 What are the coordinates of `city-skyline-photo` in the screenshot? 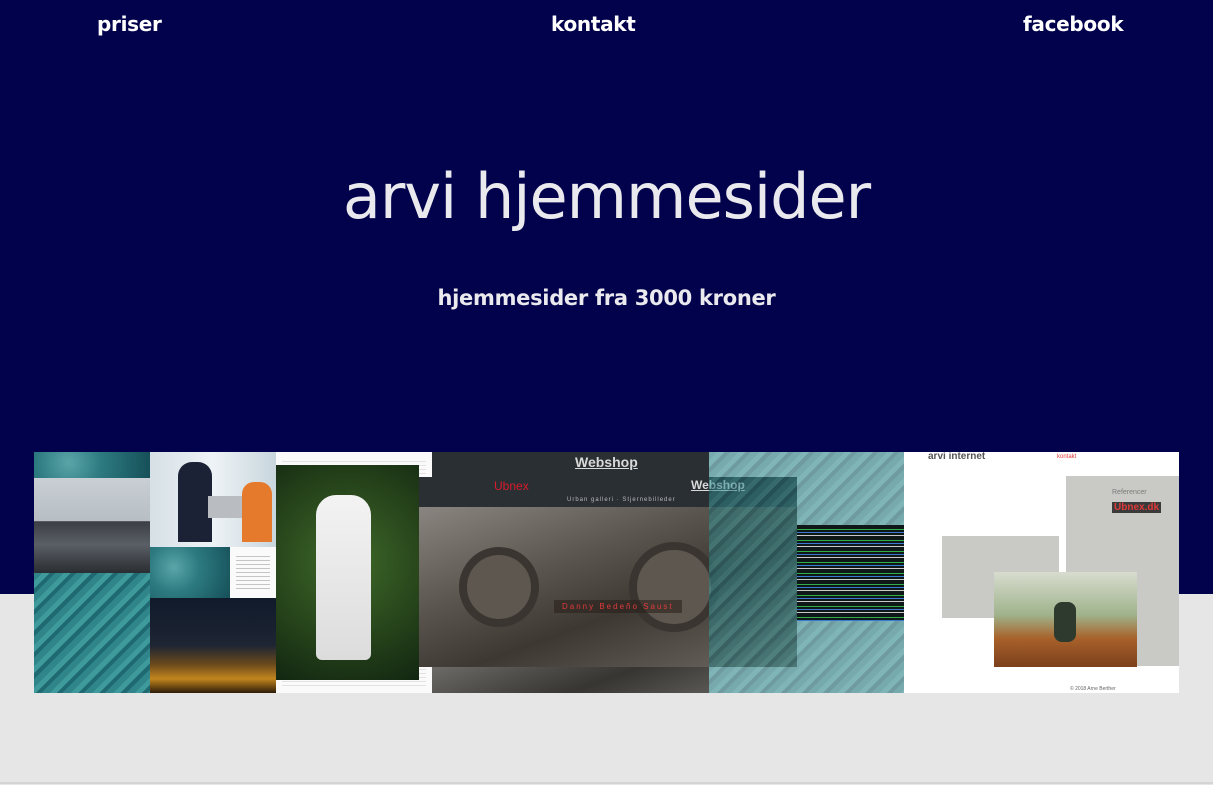 It's located at (92, 525).